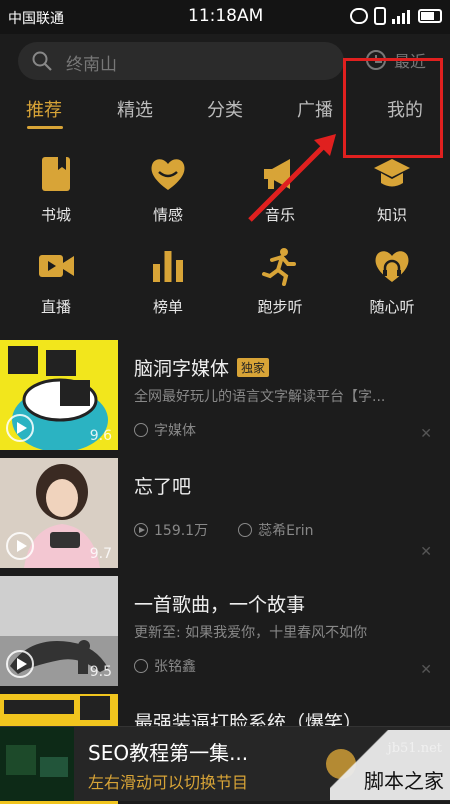  Describe the element at coordinates (167, 307) in the screenshot. I see `category-label: 榜单` at that location.